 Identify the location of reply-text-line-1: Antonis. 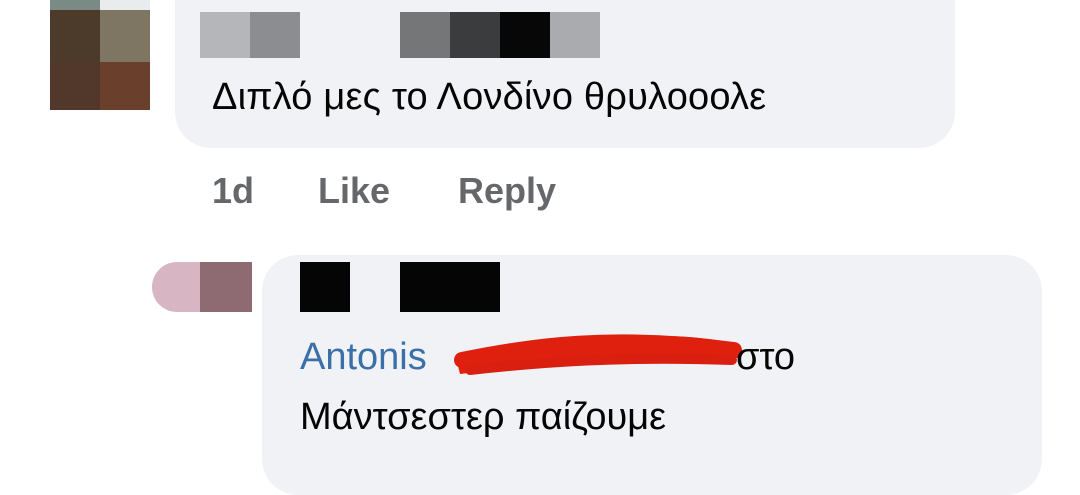
(363, 357).